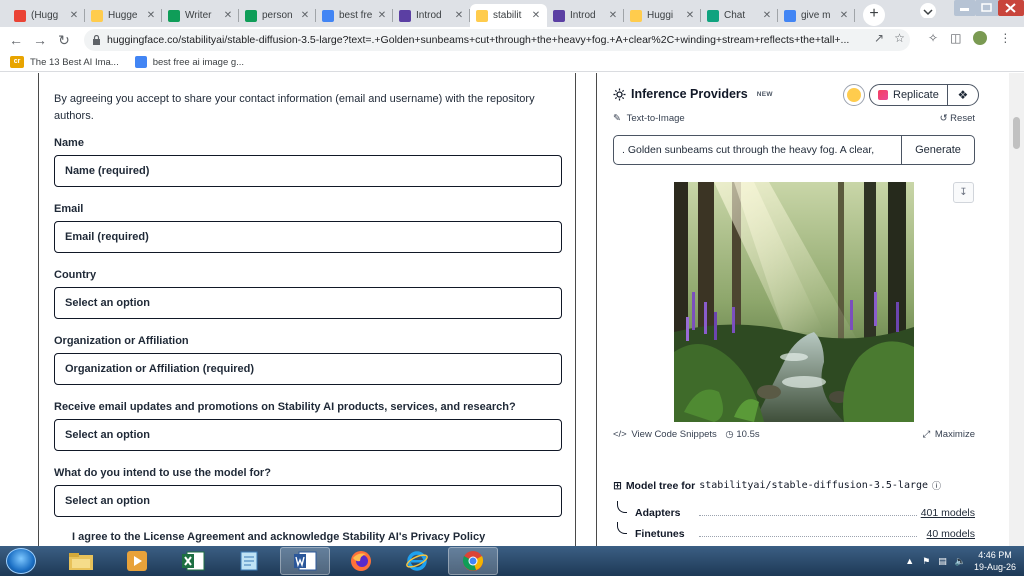  Describe the element at coordinates (960, 561) in the screenshot. I see `volume-icon: 🔈` at that location.